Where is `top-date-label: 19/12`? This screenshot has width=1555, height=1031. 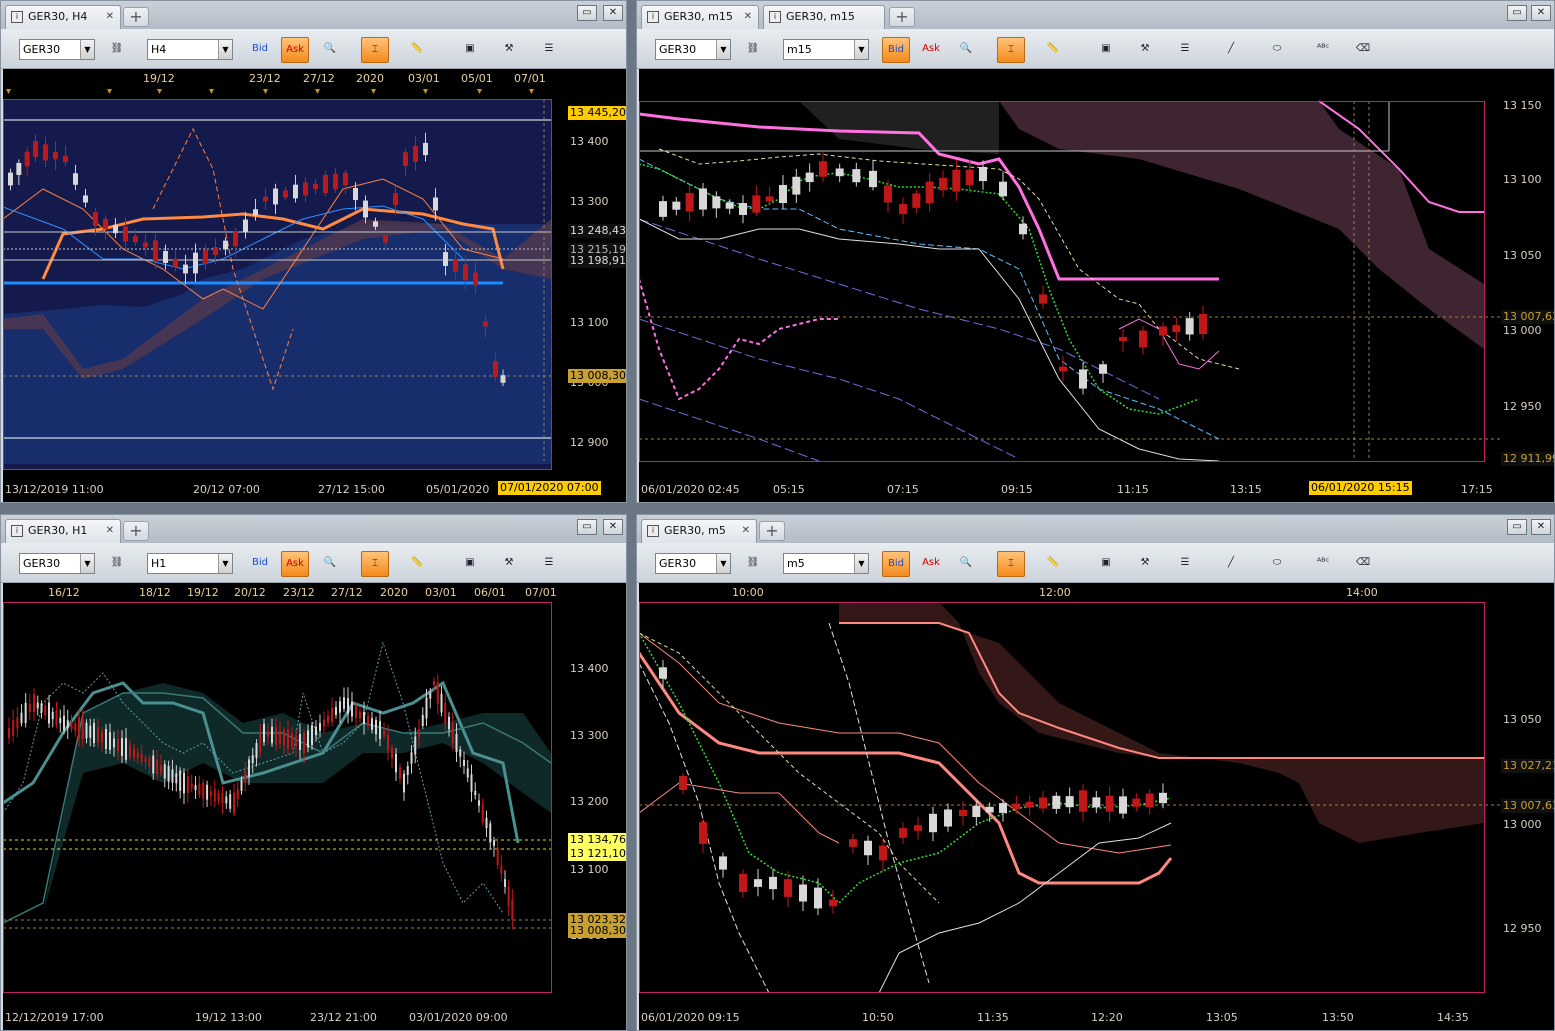
top-date-label: 19/12 is located at coordinates (159, 78).